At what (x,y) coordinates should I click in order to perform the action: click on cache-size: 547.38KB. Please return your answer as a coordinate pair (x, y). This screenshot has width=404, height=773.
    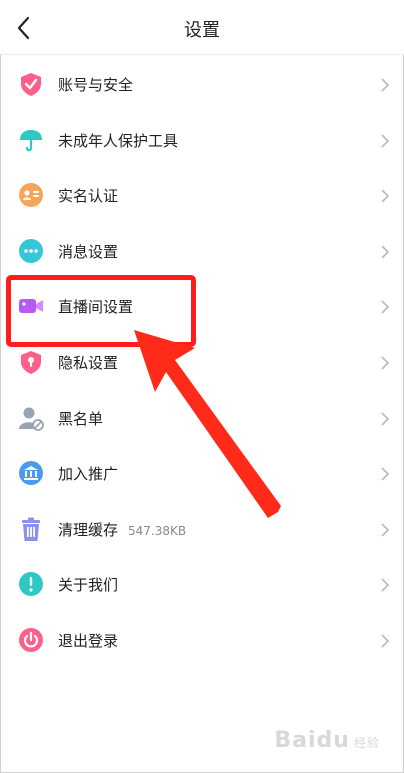
    Looking at the image, I should click on (157, 530).